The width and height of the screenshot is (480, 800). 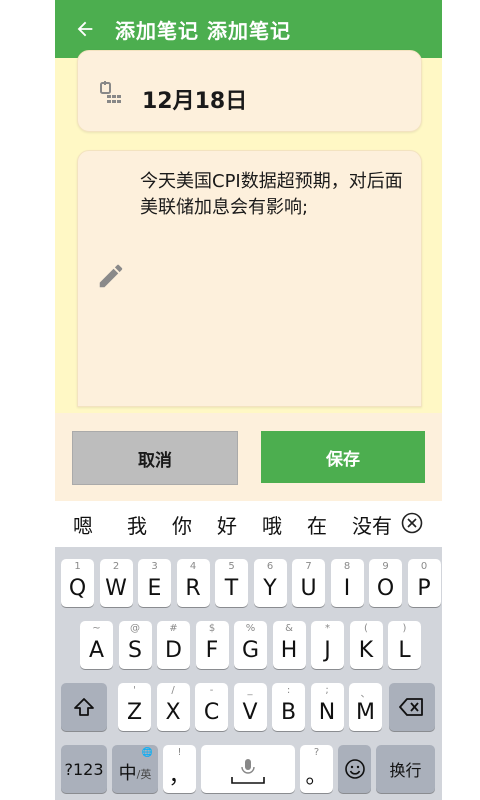 I want to click on key-b: :B, so click(x=288, y=707).